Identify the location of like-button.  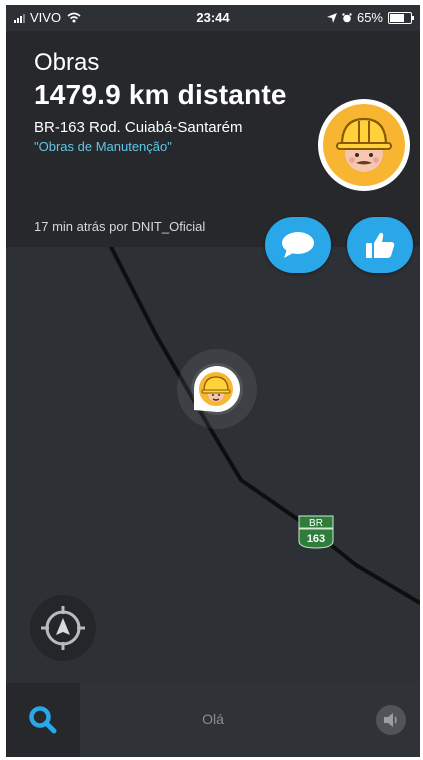
(380, 245).